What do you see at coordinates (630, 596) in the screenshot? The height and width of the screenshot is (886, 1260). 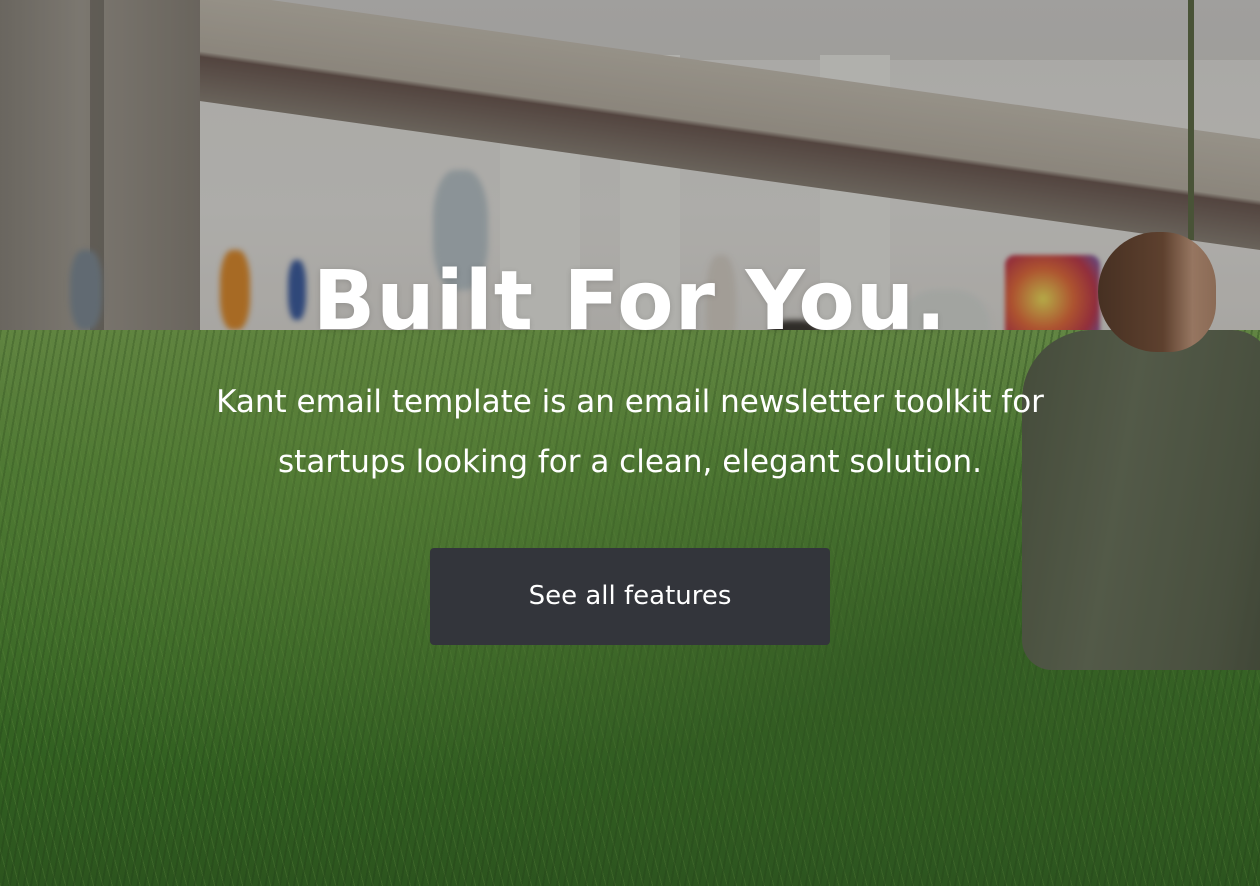 I see `see-all-features-button: See all features` at bounding box center [630, 596].